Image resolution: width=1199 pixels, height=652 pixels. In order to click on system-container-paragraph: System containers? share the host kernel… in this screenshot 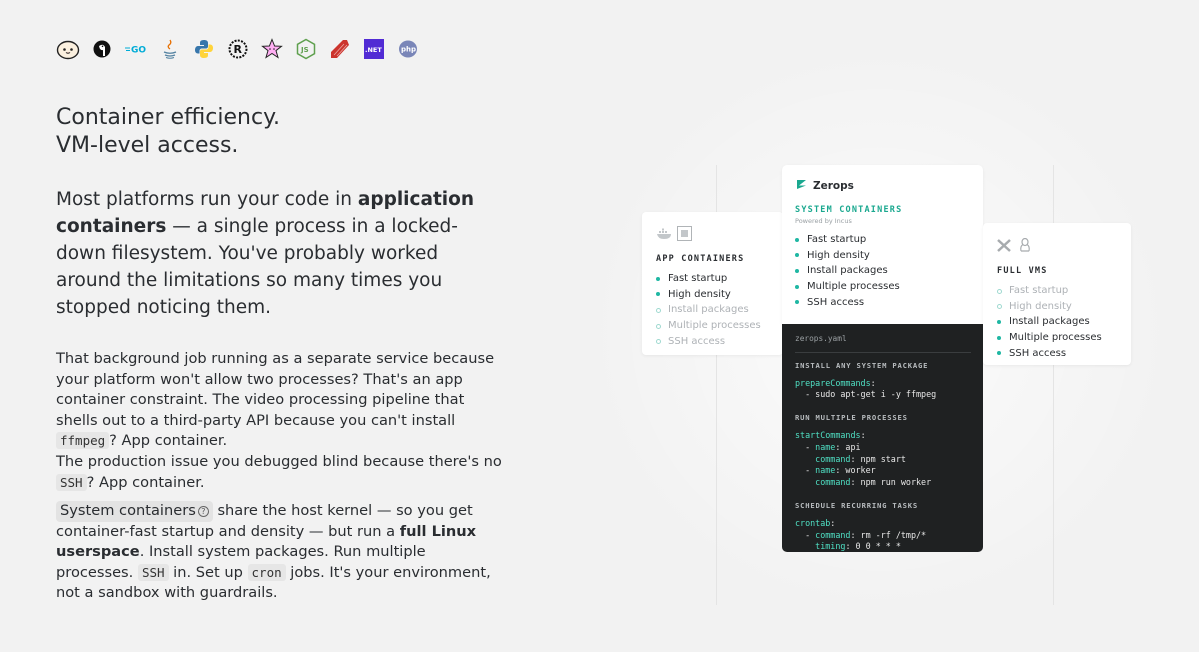, I will do `click(273, 551)`.